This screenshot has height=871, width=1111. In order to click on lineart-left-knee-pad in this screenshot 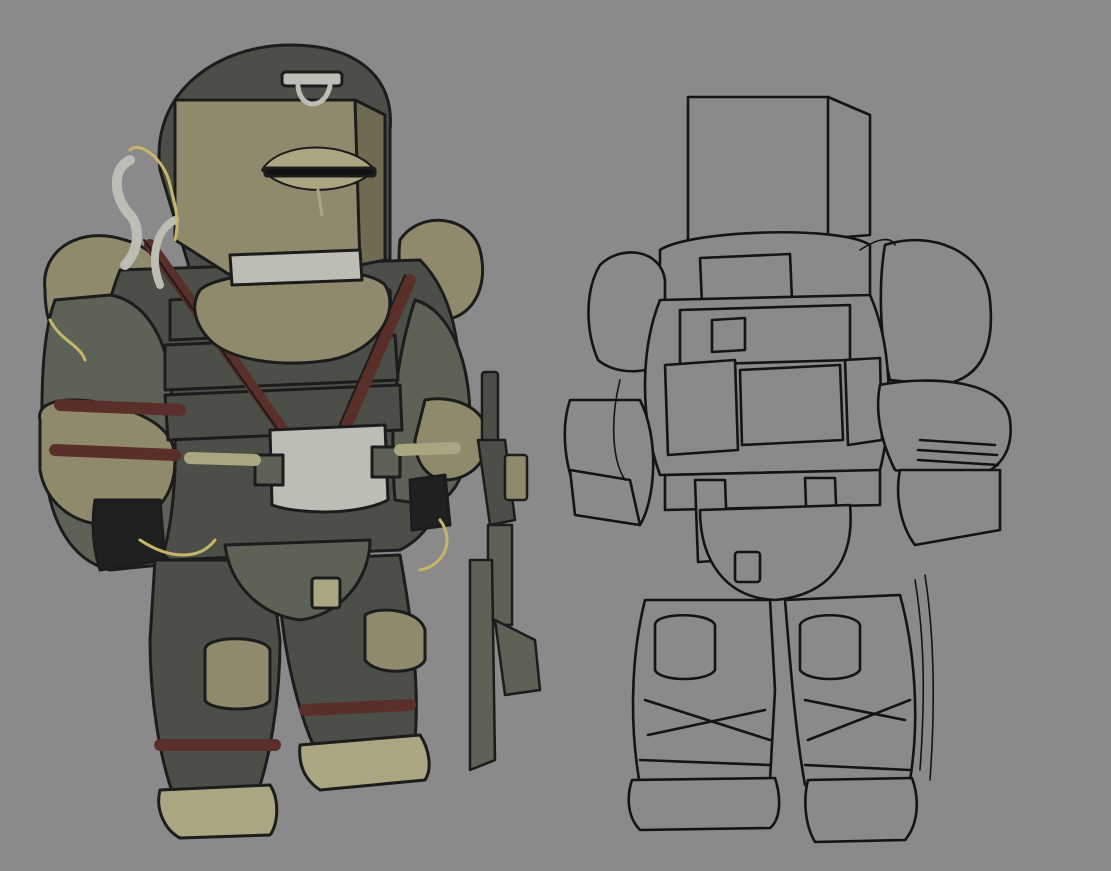, I will do `click(685, 647)`.